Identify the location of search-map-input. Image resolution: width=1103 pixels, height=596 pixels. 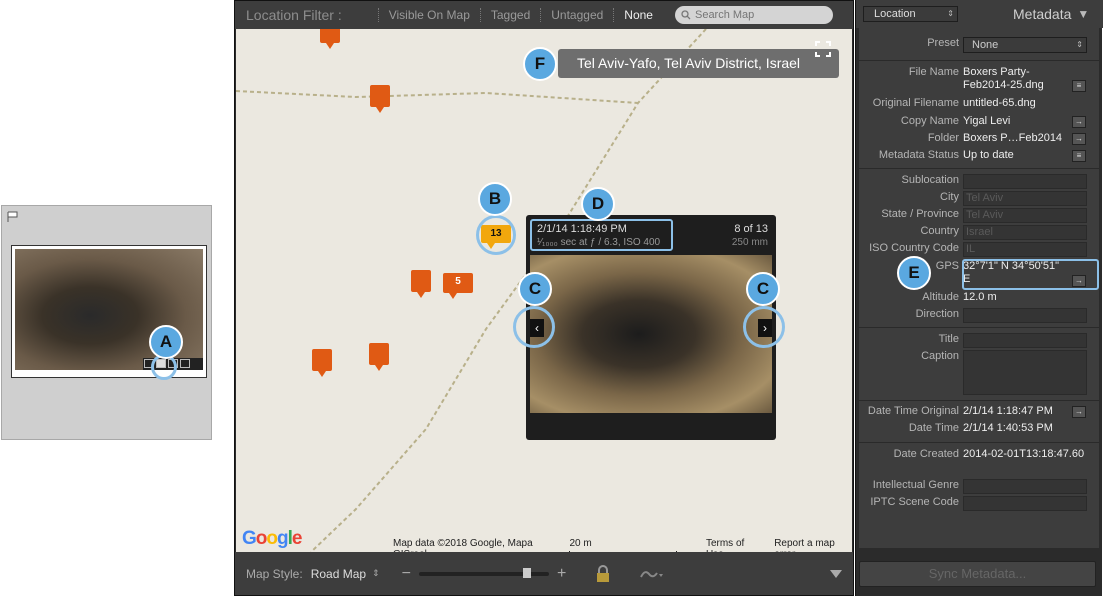
(759, 15).